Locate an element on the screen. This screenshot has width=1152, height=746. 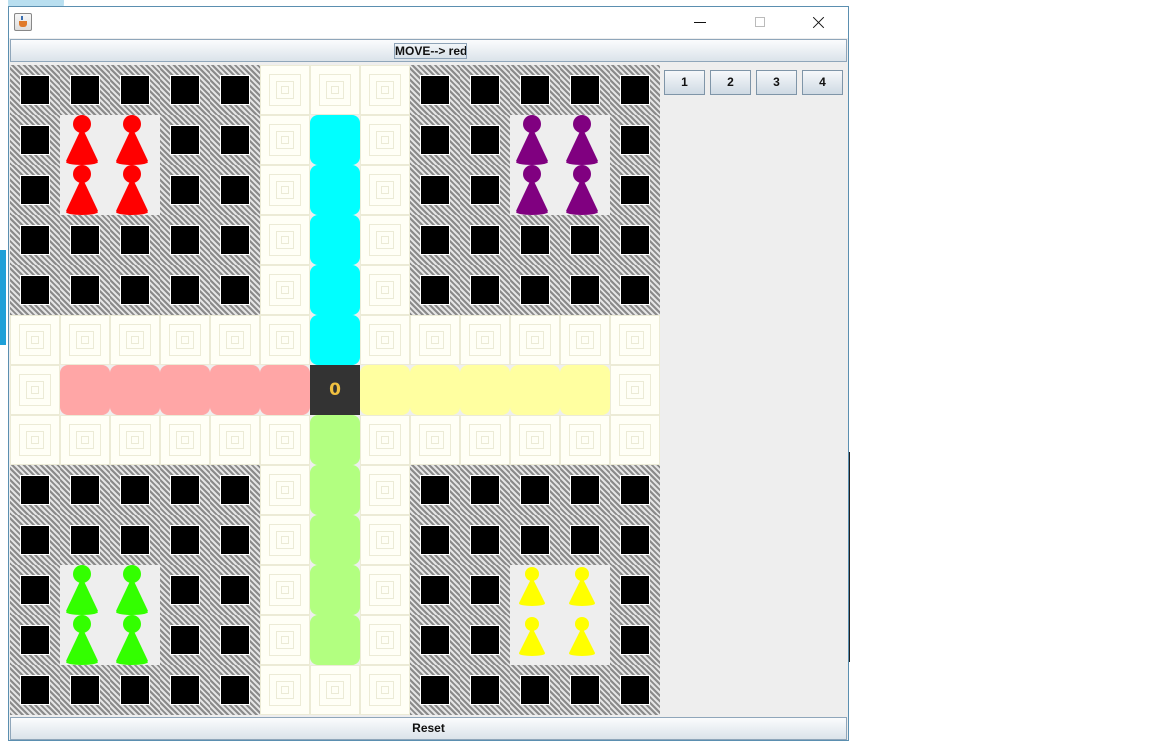
center-dice-value: 0 is located at coordinates (335, 390).